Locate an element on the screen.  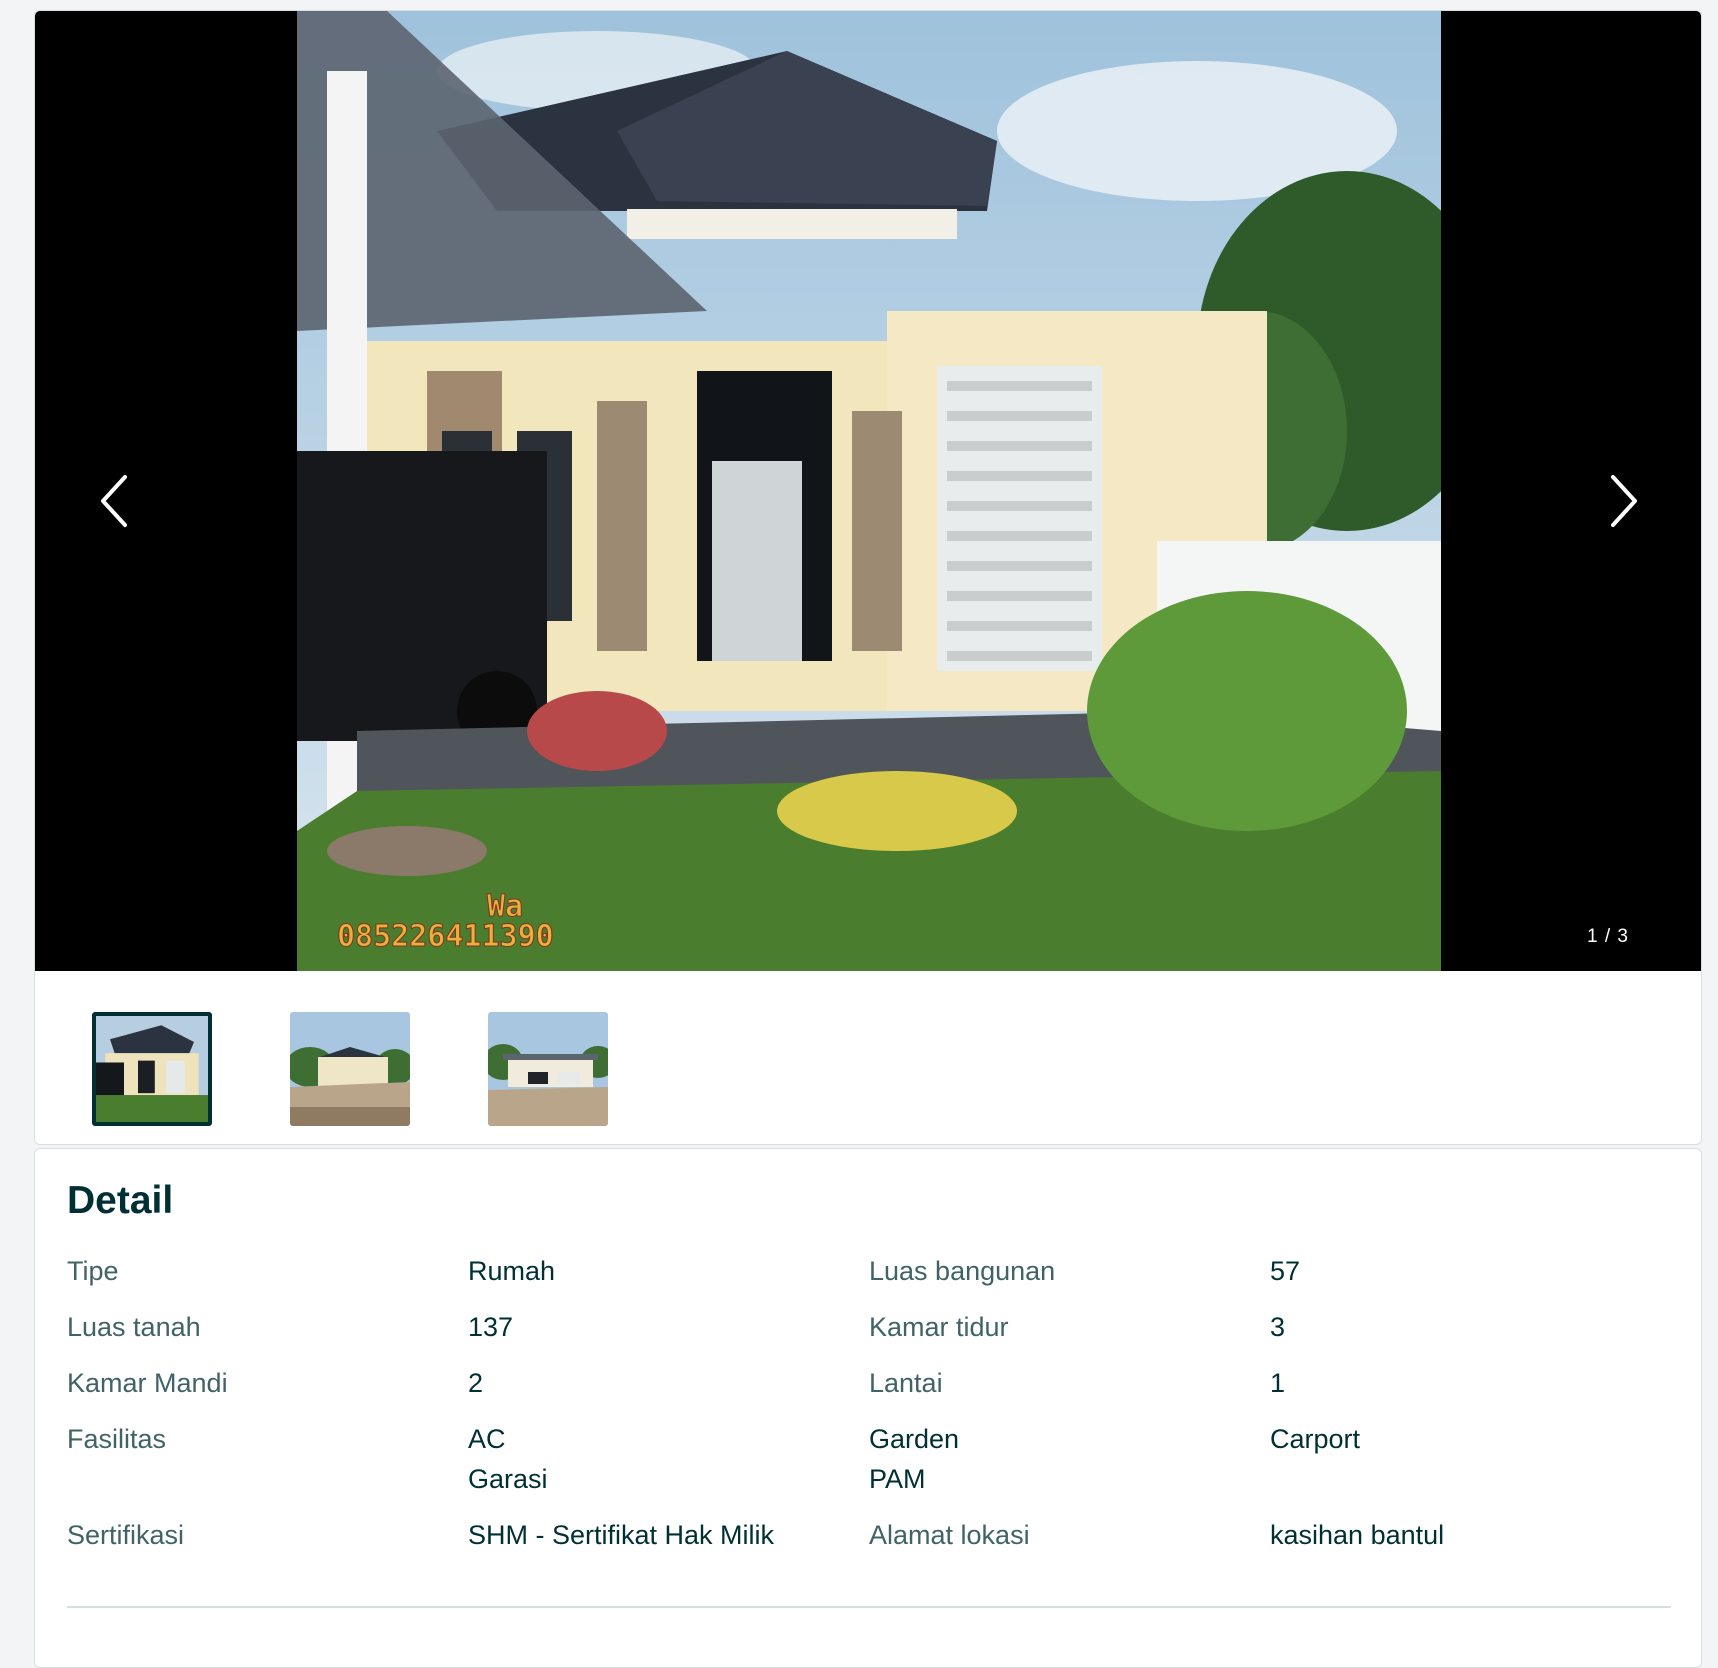
next-photo-button is located at coordinates (1623, 501).